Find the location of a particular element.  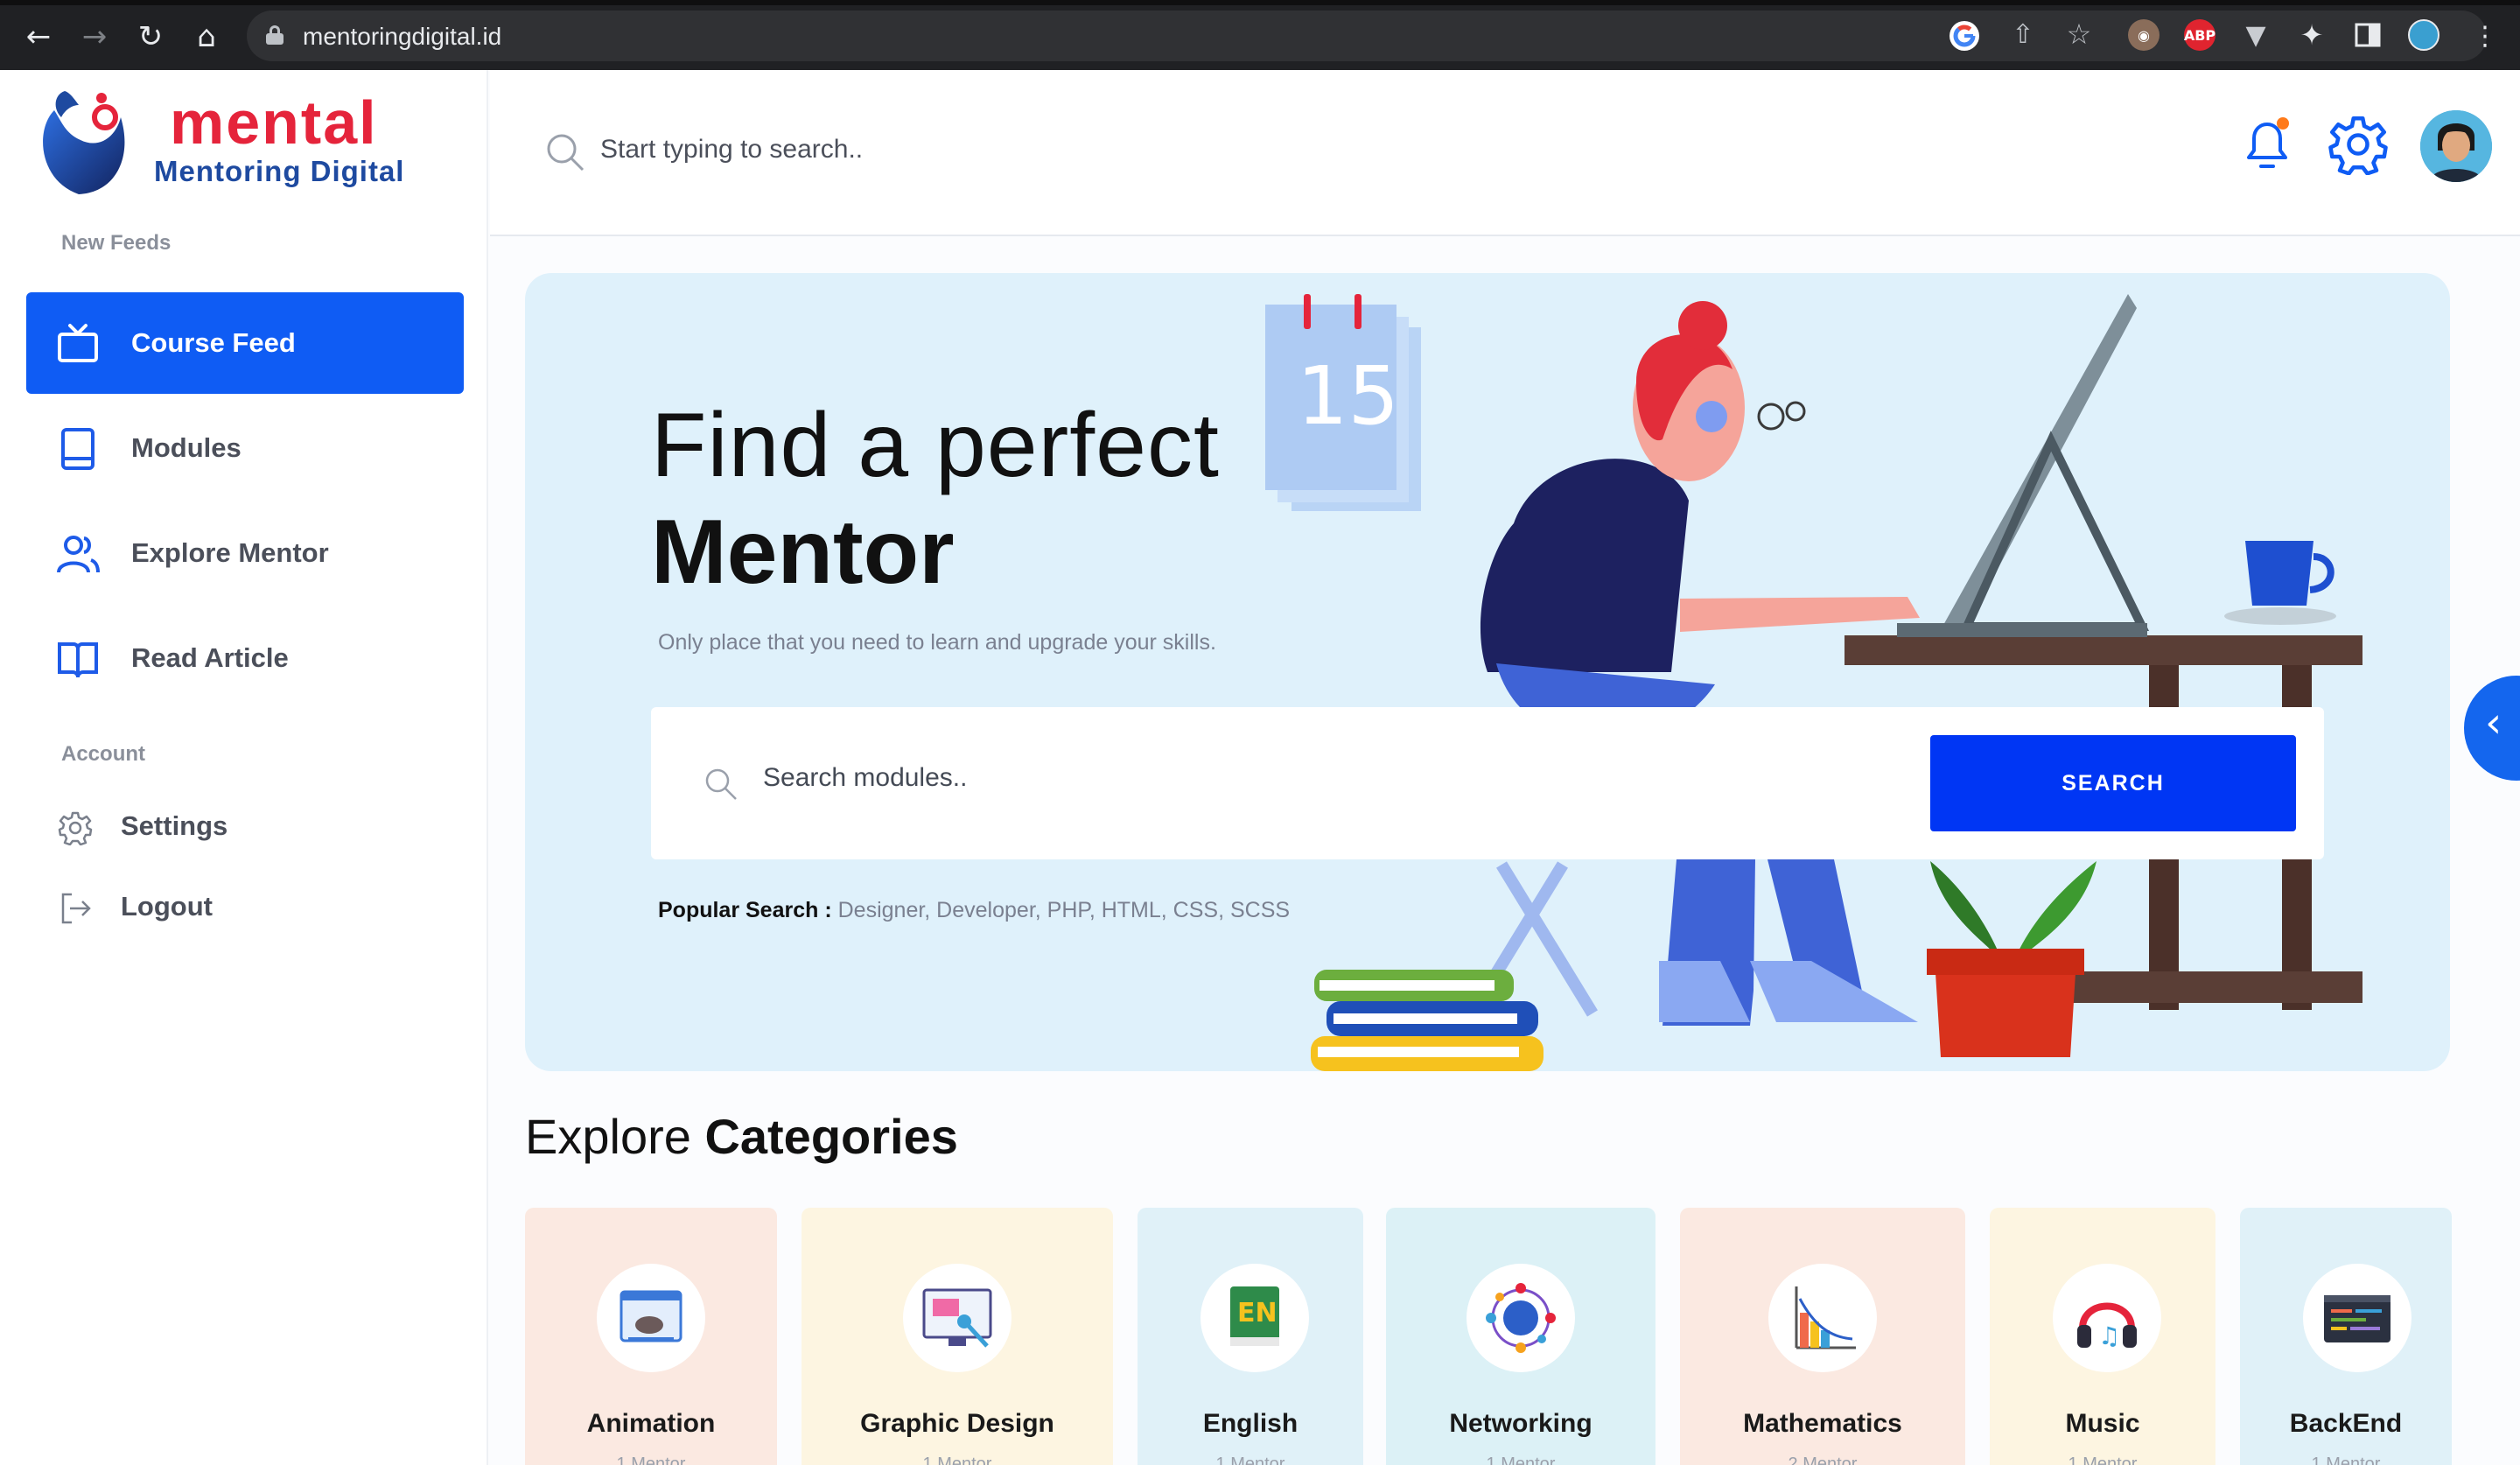

english-icon: EN is located at coordinates (1254, 1318).